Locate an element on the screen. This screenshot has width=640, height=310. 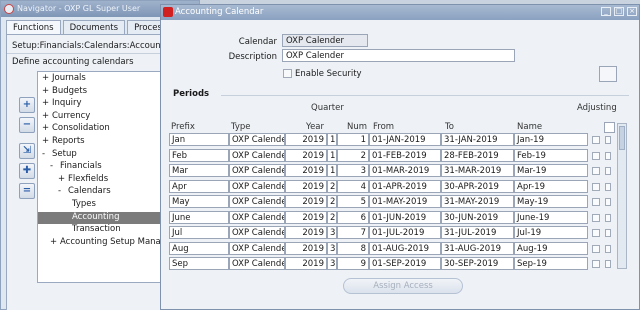
from-cell: 01-JUN-2019 is located at coordinates (405, 217).